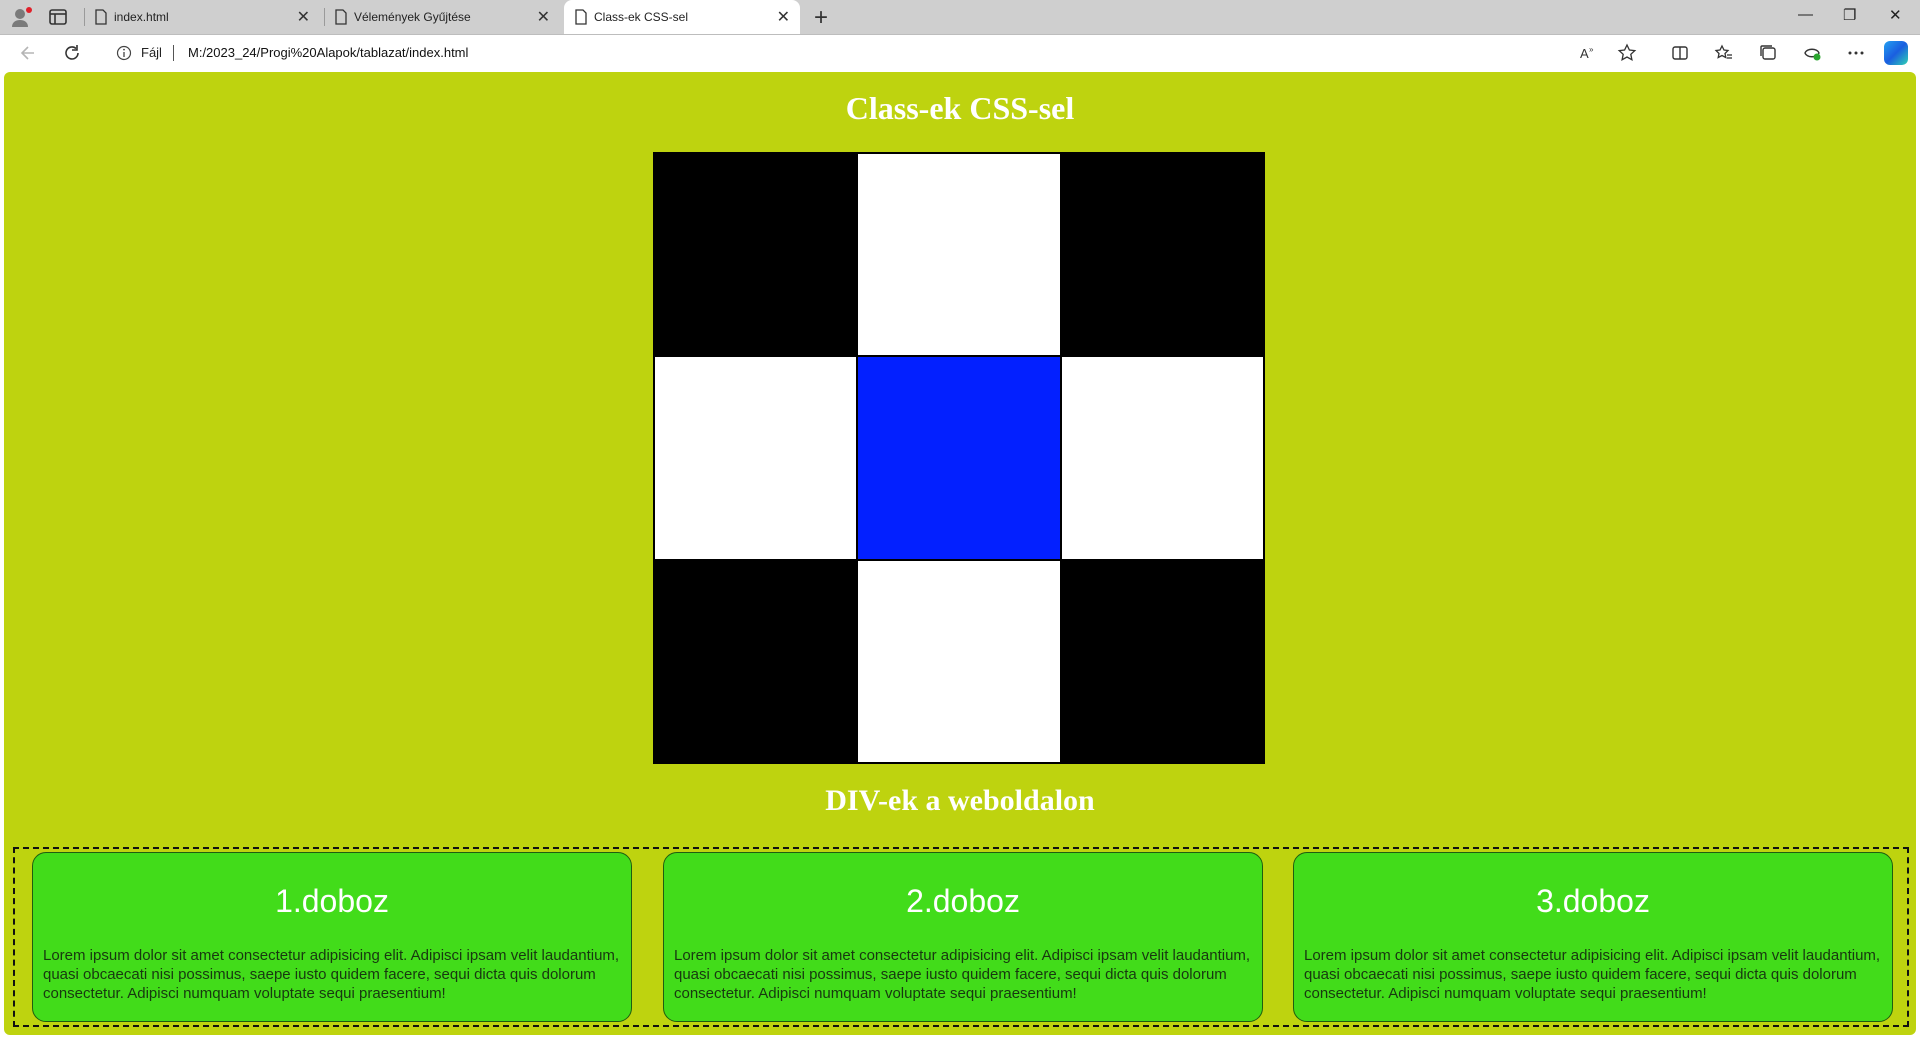  What do you see at coordinates (1896, 53) in the screenshot?
I see `copilot-icon` at bounding box center [1896, 53].